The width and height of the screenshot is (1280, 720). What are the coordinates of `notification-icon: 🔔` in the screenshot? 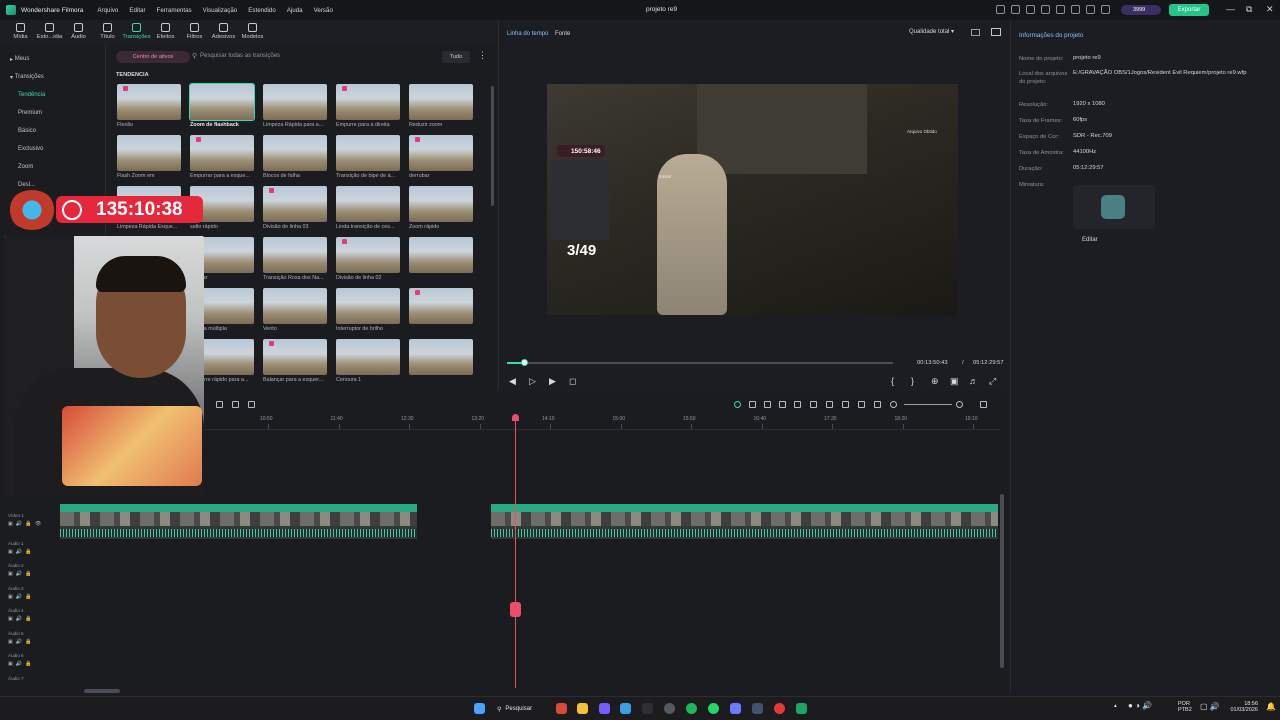 It's located at (1271, 706).